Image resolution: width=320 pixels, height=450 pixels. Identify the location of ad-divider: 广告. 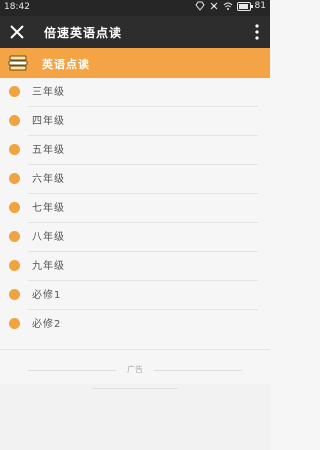
(135, 370).